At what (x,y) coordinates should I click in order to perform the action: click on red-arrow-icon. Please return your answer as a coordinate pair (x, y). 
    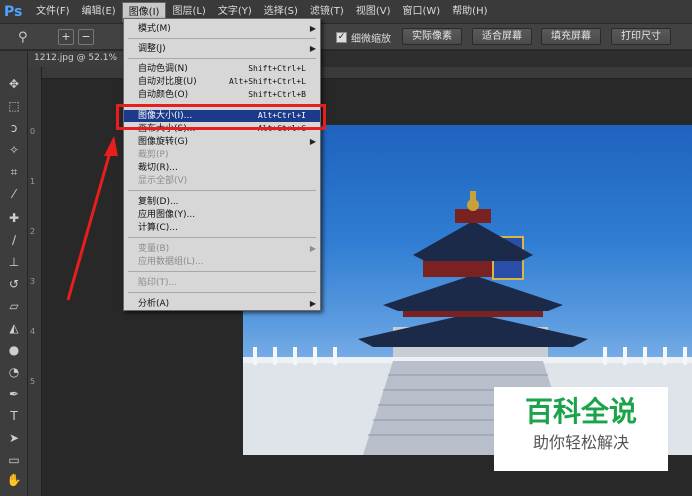
    Looking at the image, I should click on (90, 222).